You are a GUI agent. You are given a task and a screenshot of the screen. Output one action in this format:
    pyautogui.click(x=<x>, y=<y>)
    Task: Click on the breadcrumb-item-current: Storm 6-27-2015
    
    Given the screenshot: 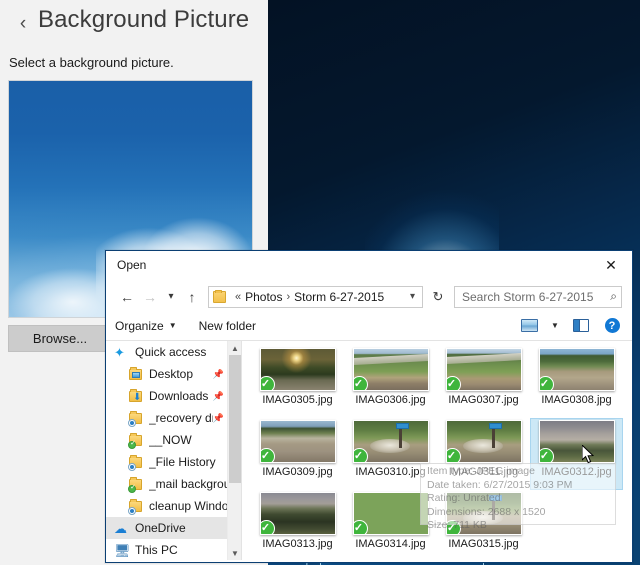 What is the action you would take?
    pyautogui.click(x=339, y=297)
    